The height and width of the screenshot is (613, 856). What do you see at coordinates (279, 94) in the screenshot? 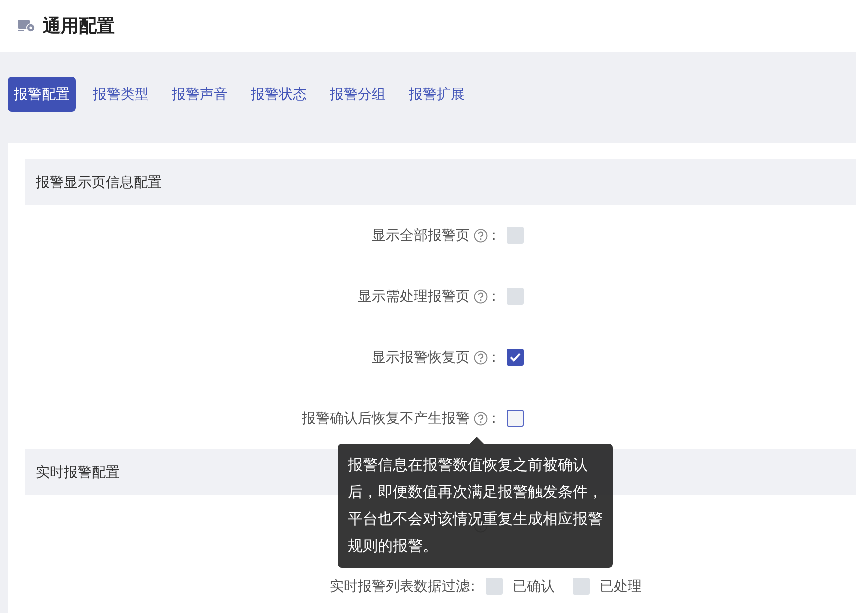
I see `tab: 报警状态` at bounding box center [279, 94].